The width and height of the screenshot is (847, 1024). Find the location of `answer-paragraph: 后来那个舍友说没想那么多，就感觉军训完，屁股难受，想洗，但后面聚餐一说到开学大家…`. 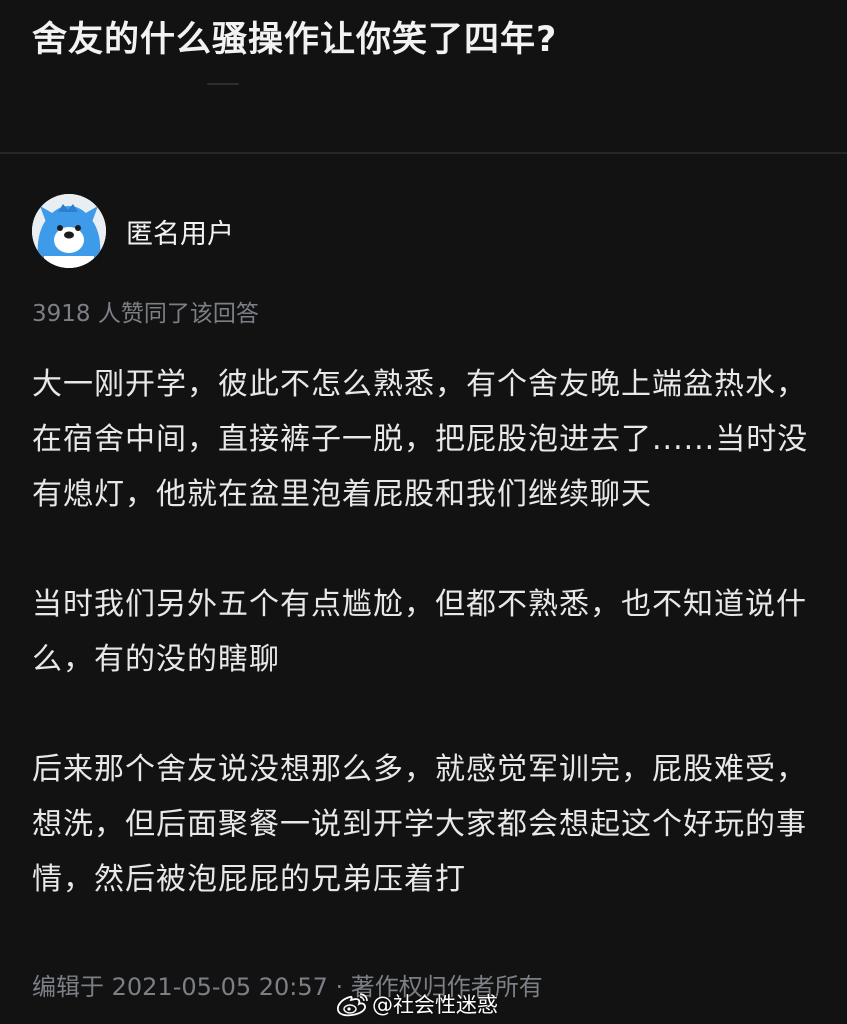

answer-paragraph: 后来那个舍友说没想那么多，就感觉军训完，屁股难受，想洗，但后面聚餐一说到开学大家… is located at coordinates (419, 824).